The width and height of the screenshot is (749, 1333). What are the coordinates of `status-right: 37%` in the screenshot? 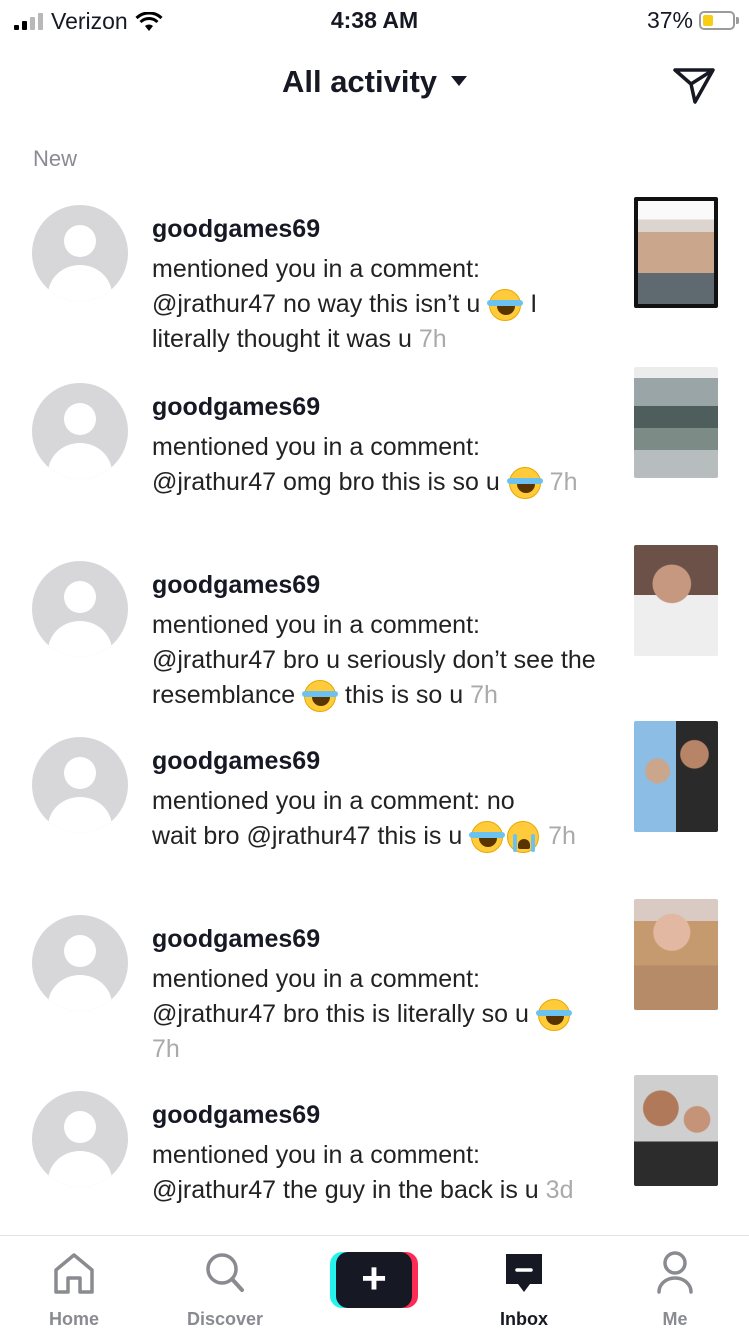 It's located at (692, 20).